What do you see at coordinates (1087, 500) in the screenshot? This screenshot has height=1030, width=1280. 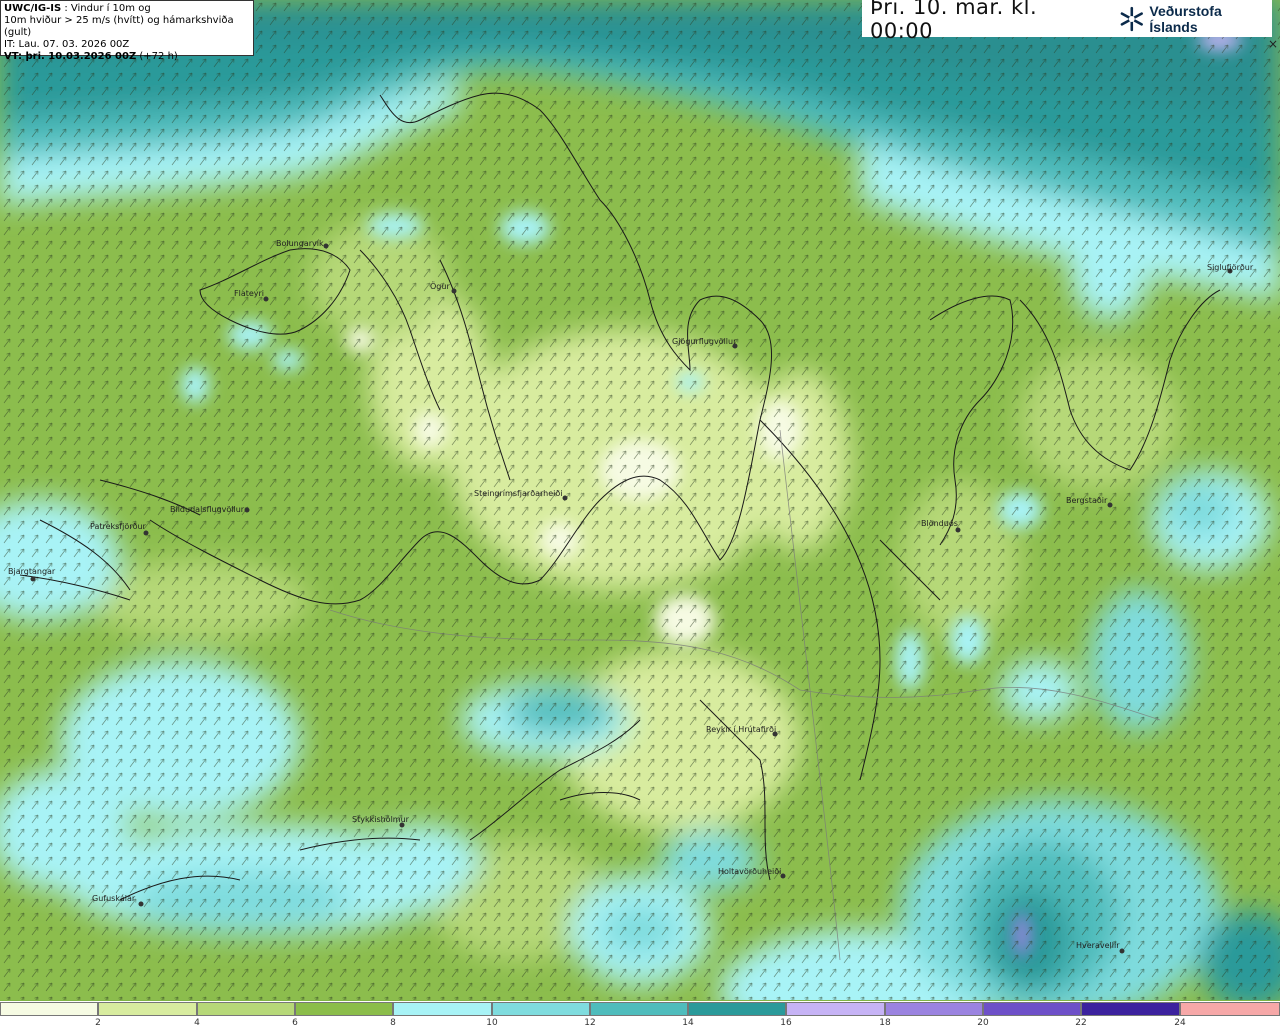 I see `svg-text: Bergstaðir` at bounding box center [1087, 500].